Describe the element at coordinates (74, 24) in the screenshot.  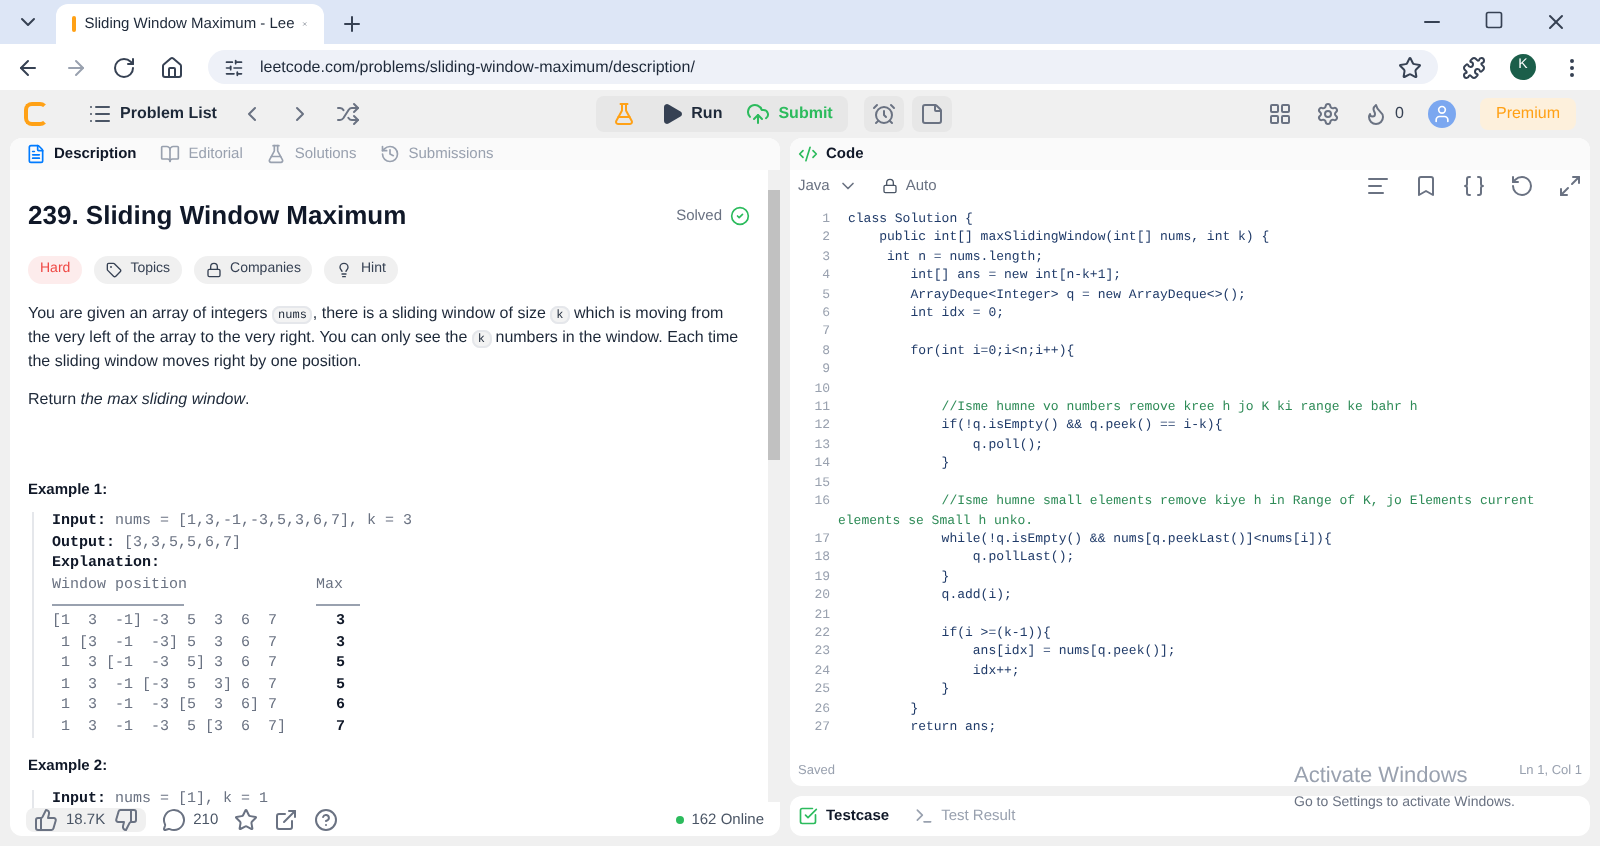
I see `tab-favicon-icon` at that location.